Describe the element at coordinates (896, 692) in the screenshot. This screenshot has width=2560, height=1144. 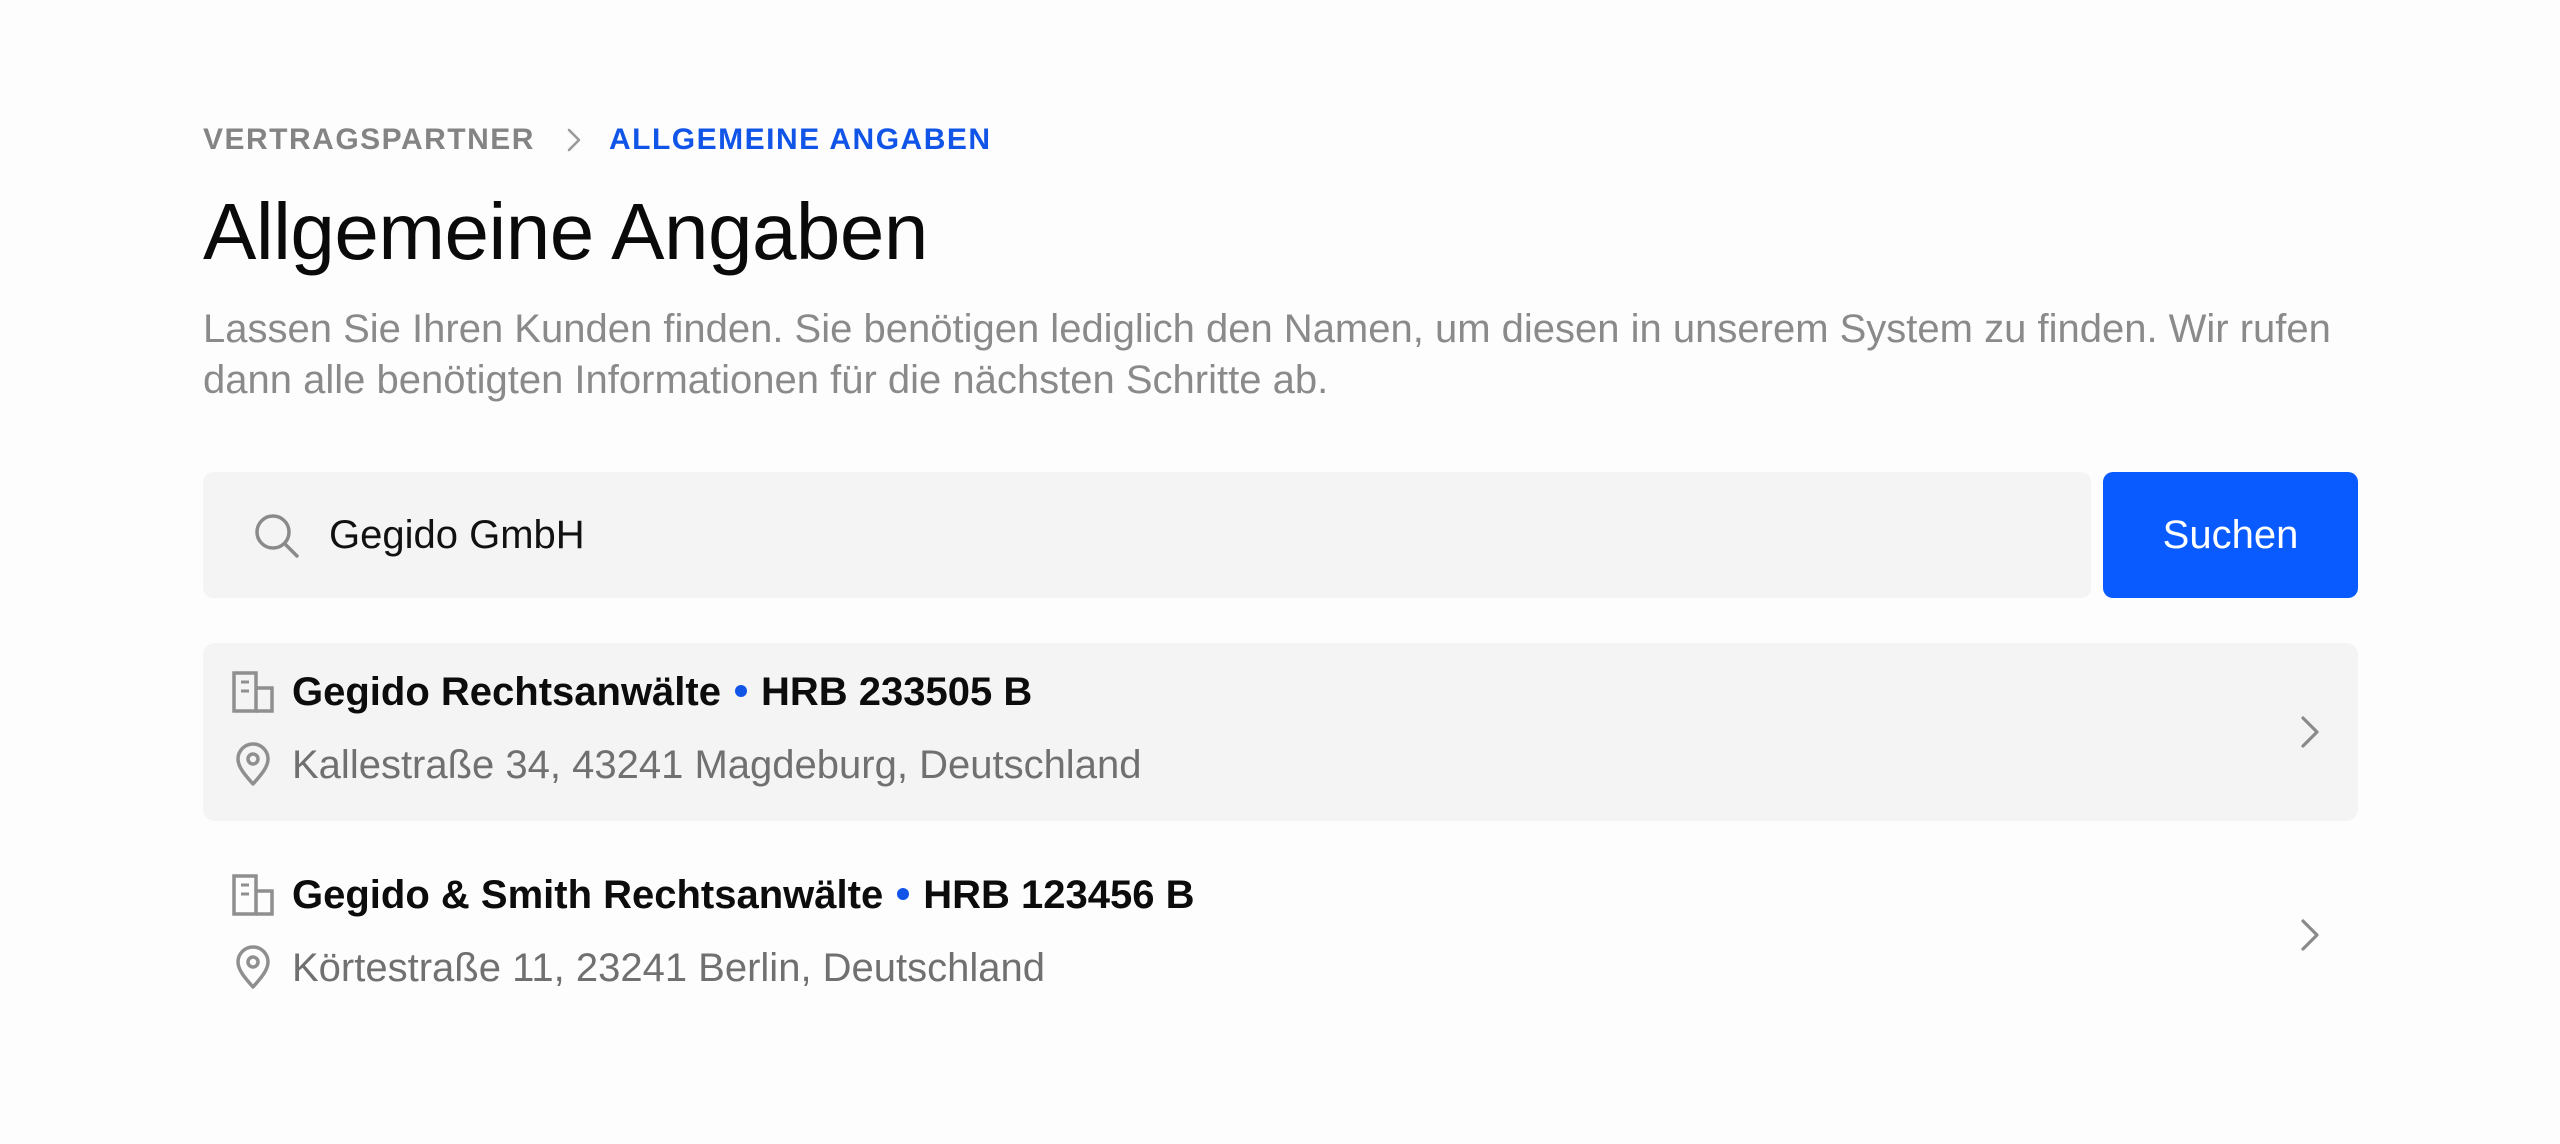
I see `register-number: HRB 233505 B` at that location.